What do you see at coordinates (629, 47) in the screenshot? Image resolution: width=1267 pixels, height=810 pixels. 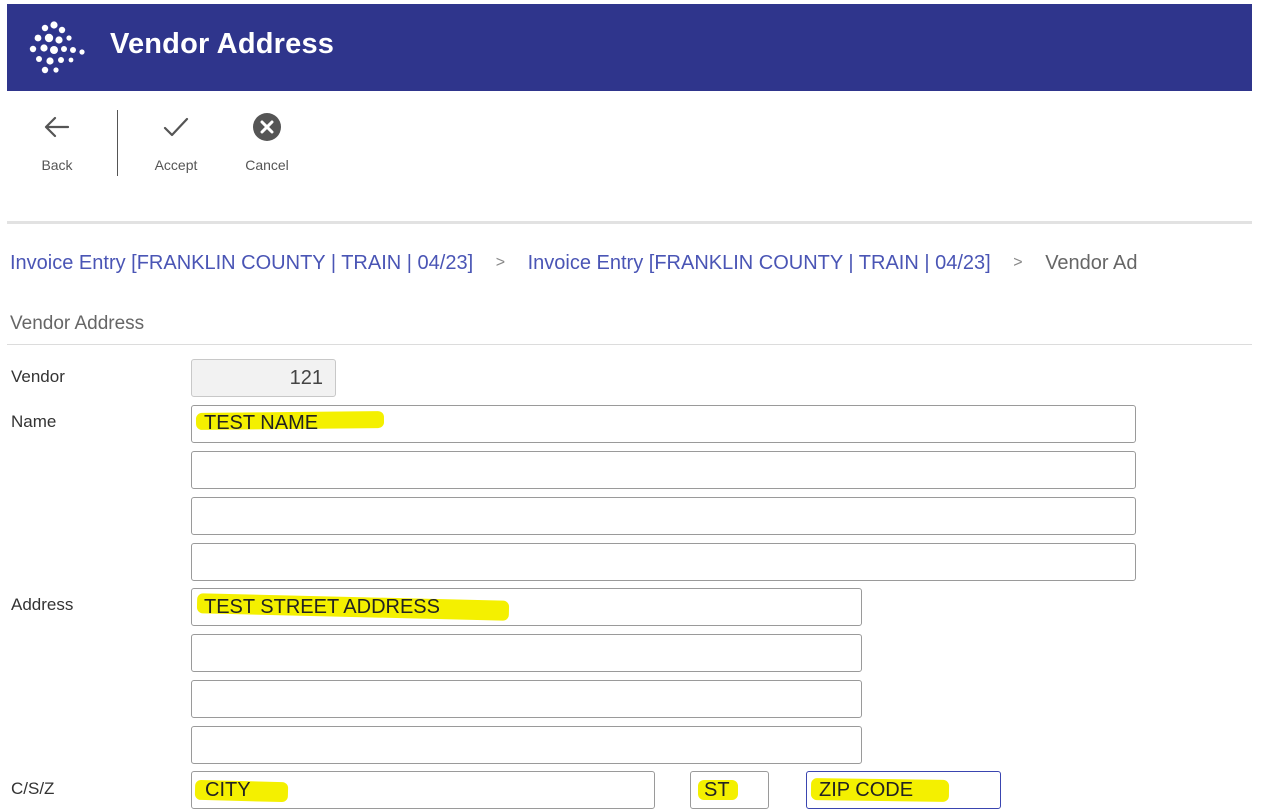 I see `title-bar: Vendor Address` at bounding box center [629, 47].